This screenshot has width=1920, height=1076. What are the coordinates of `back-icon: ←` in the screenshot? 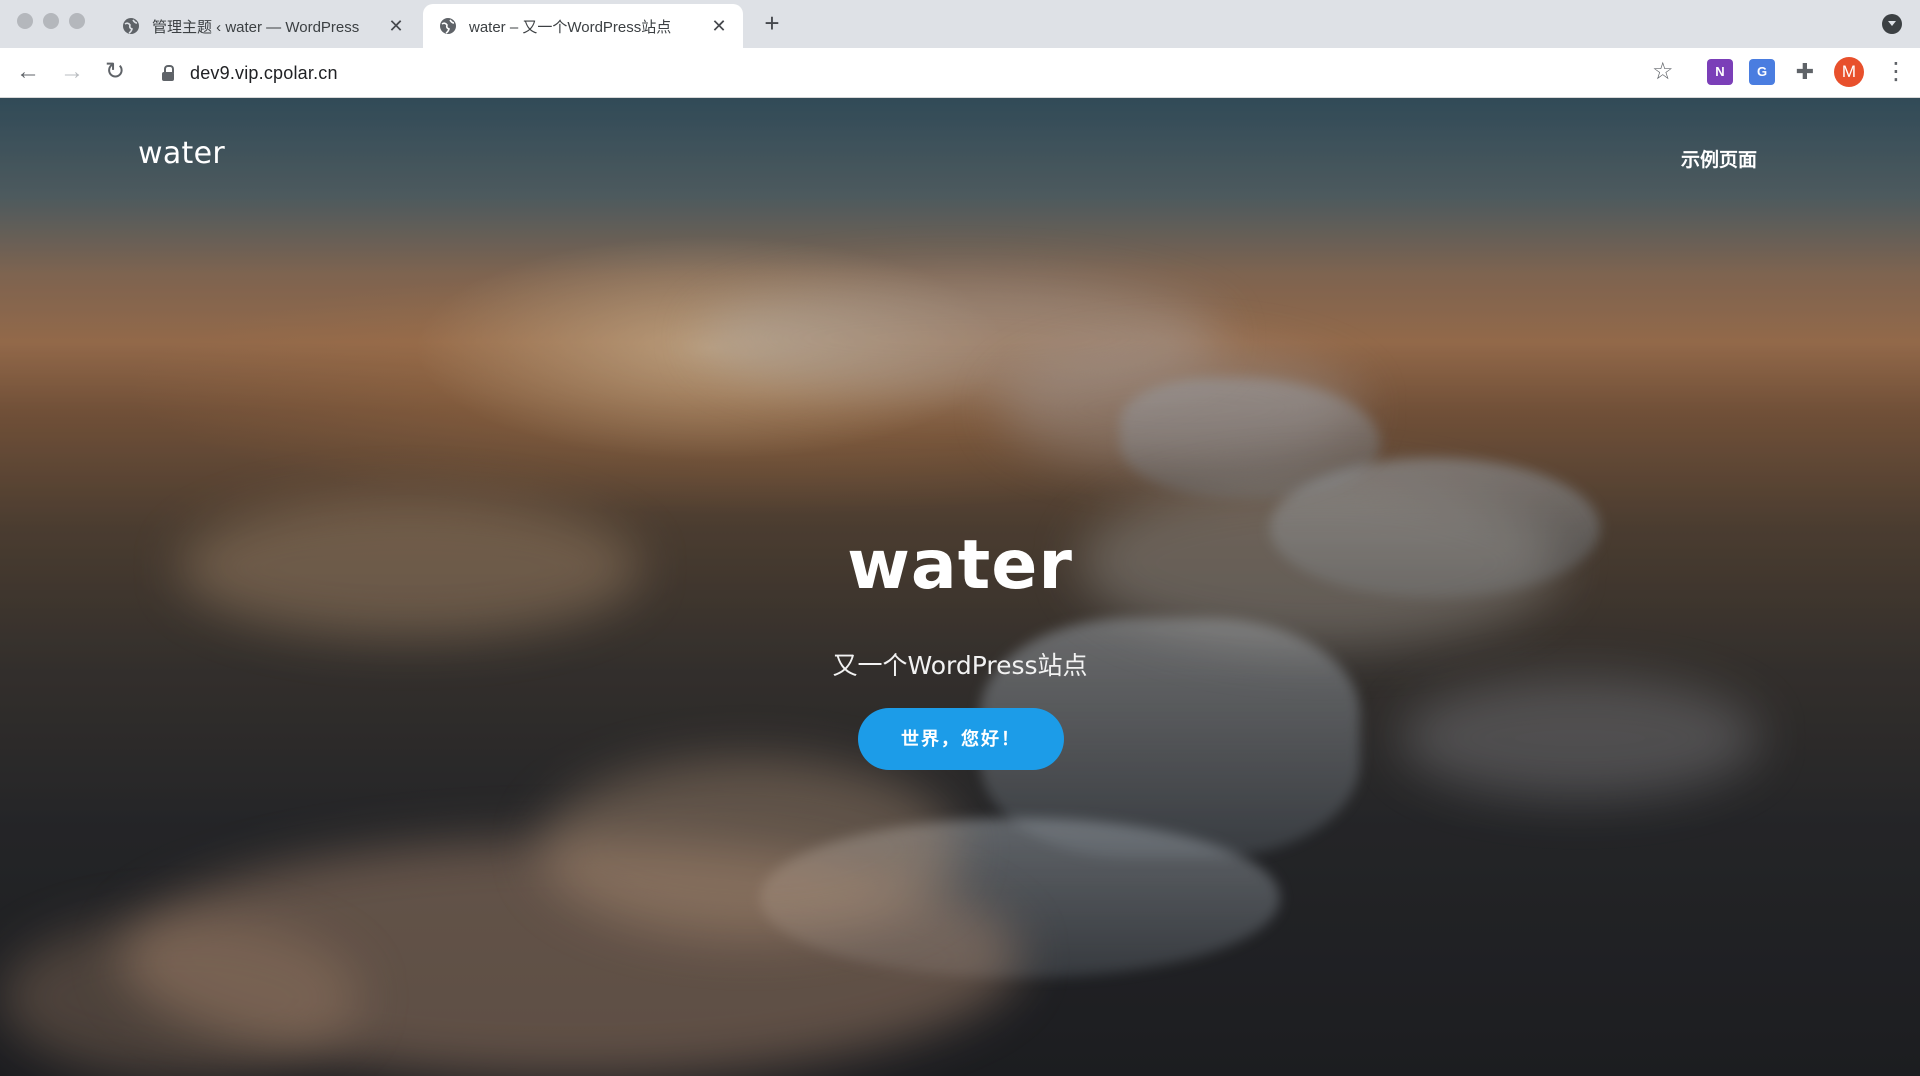 It's located at (28, 72).